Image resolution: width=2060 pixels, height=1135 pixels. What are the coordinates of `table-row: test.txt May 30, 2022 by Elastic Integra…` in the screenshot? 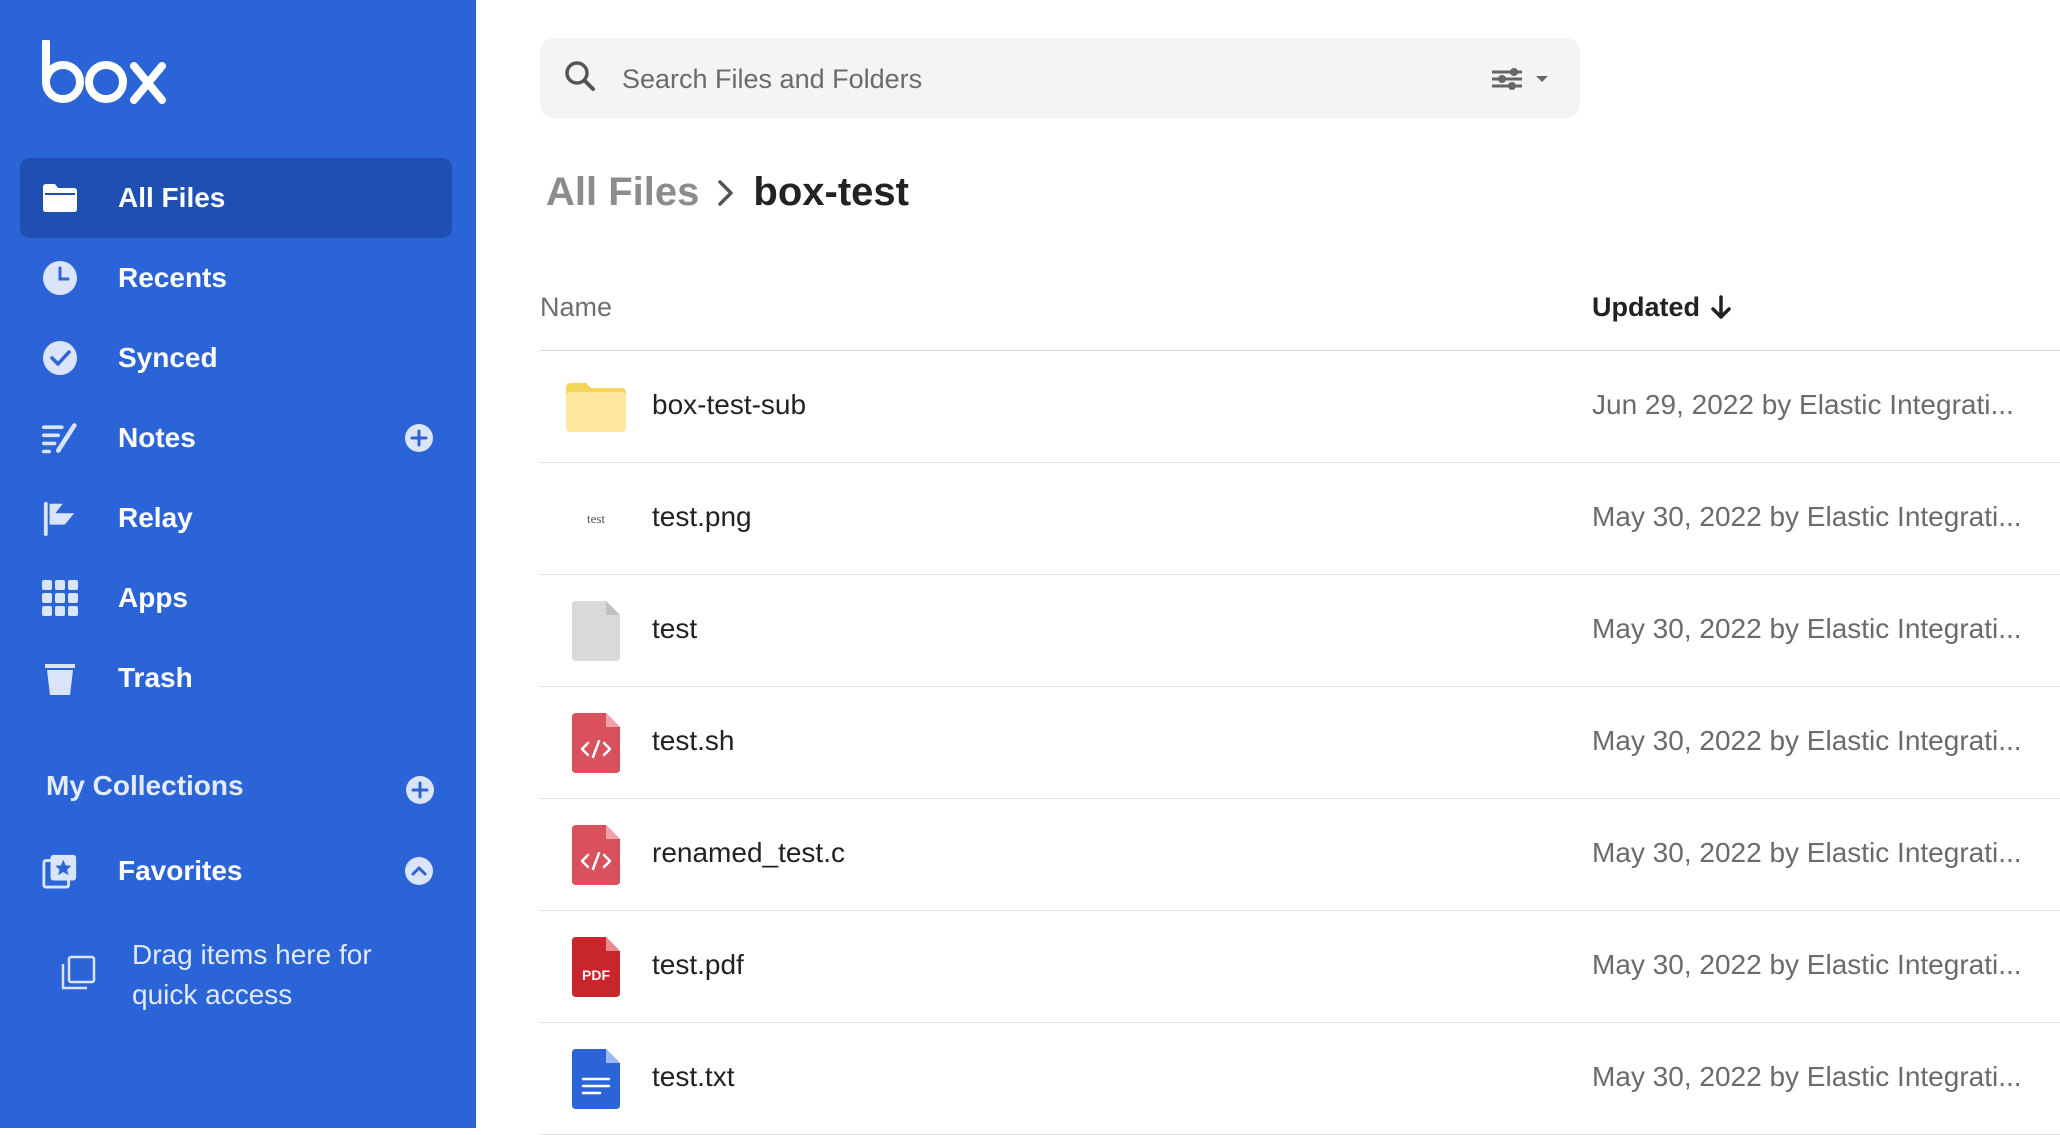 It's located at (1300, 1079).